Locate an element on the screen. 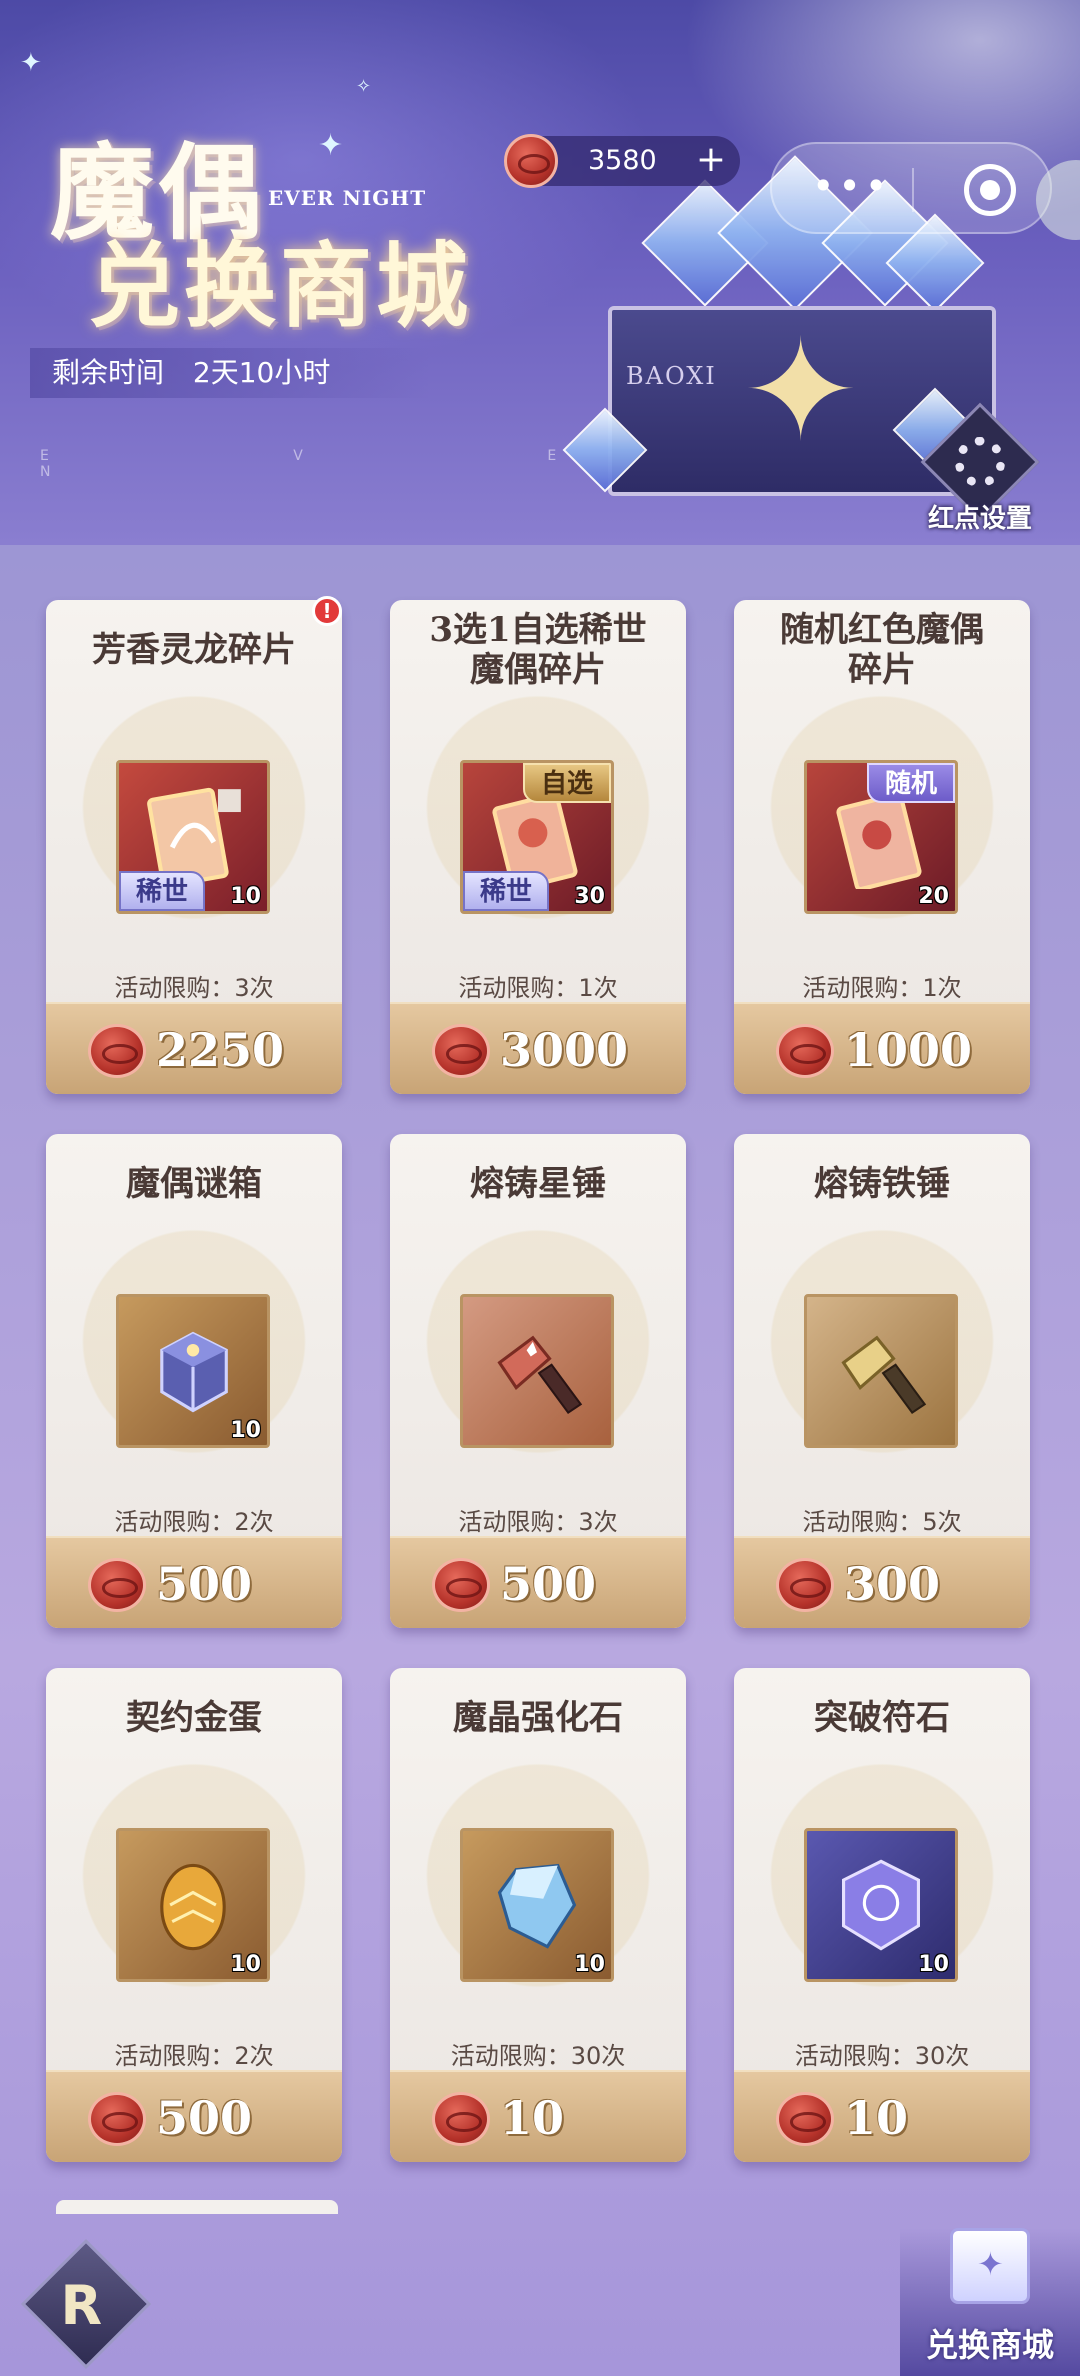 This screenshot has height=2376, width=1080. item-quantity: 30 is located at coordinates (589, 896).